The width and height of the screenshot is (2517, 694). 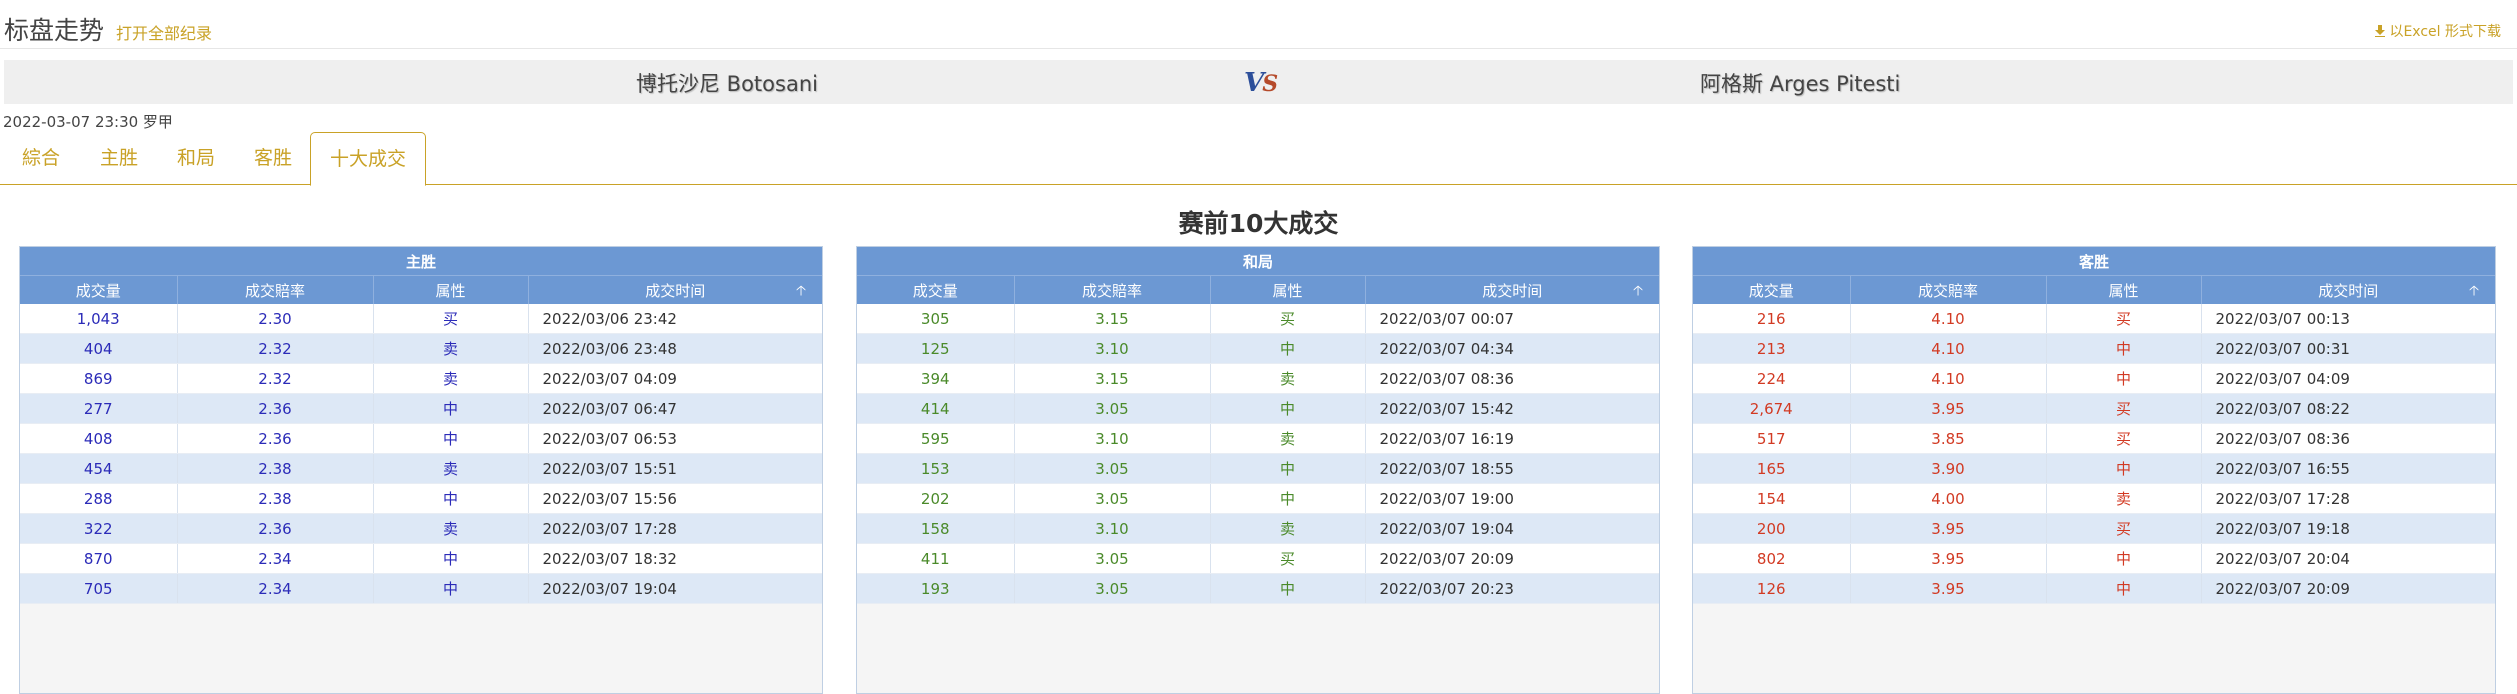 What do you see at coordinates (2348, 348) in the screenshot?
I see `cell-time: 2022/03/07 00:31` at bounding box center [2348, 348].